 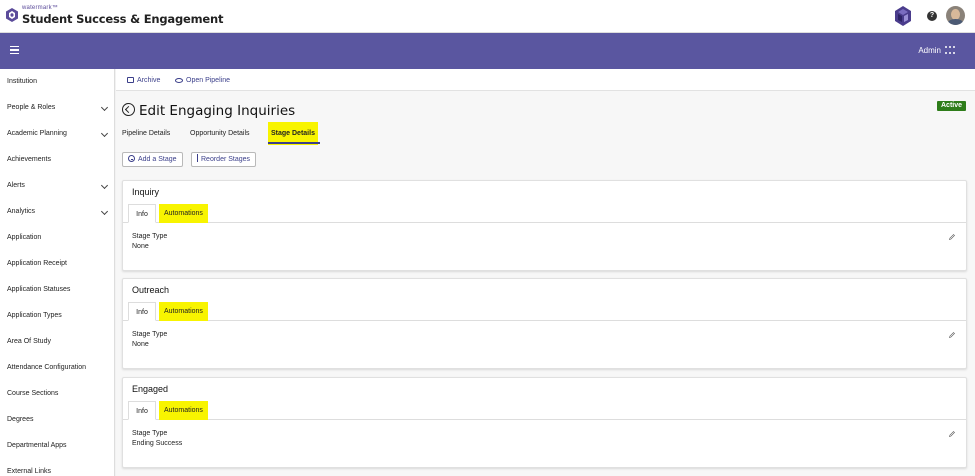 What do you see at coordinates (37, 133) in the screenshot?
I see `sidebar-item-label: Academic Planning` at bounding box center [37, 133].